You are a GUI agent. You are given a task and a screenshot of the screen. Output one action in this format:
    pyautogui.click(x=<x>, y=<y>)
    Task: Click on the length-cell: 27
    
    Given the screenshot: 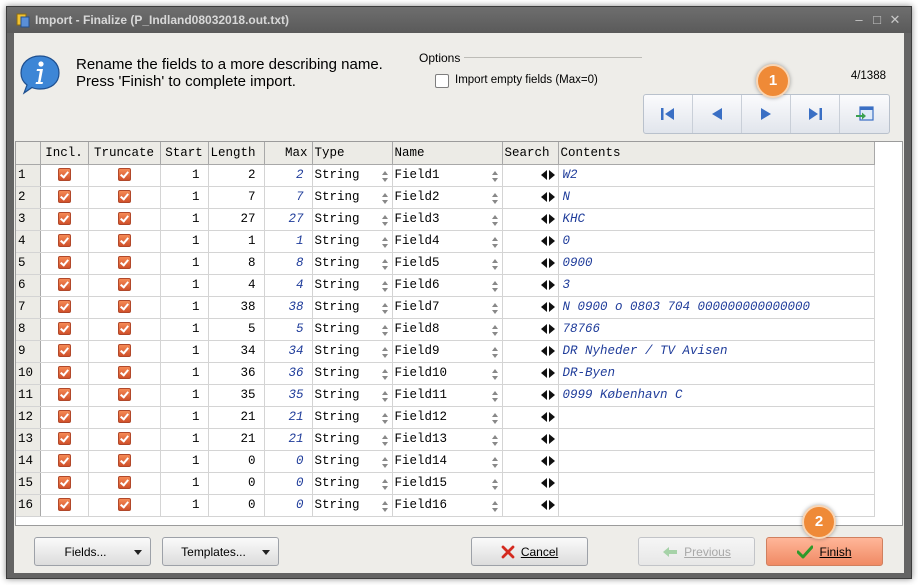 What is the action you would take?
    pyautogui.click(x=236, y=219)
    